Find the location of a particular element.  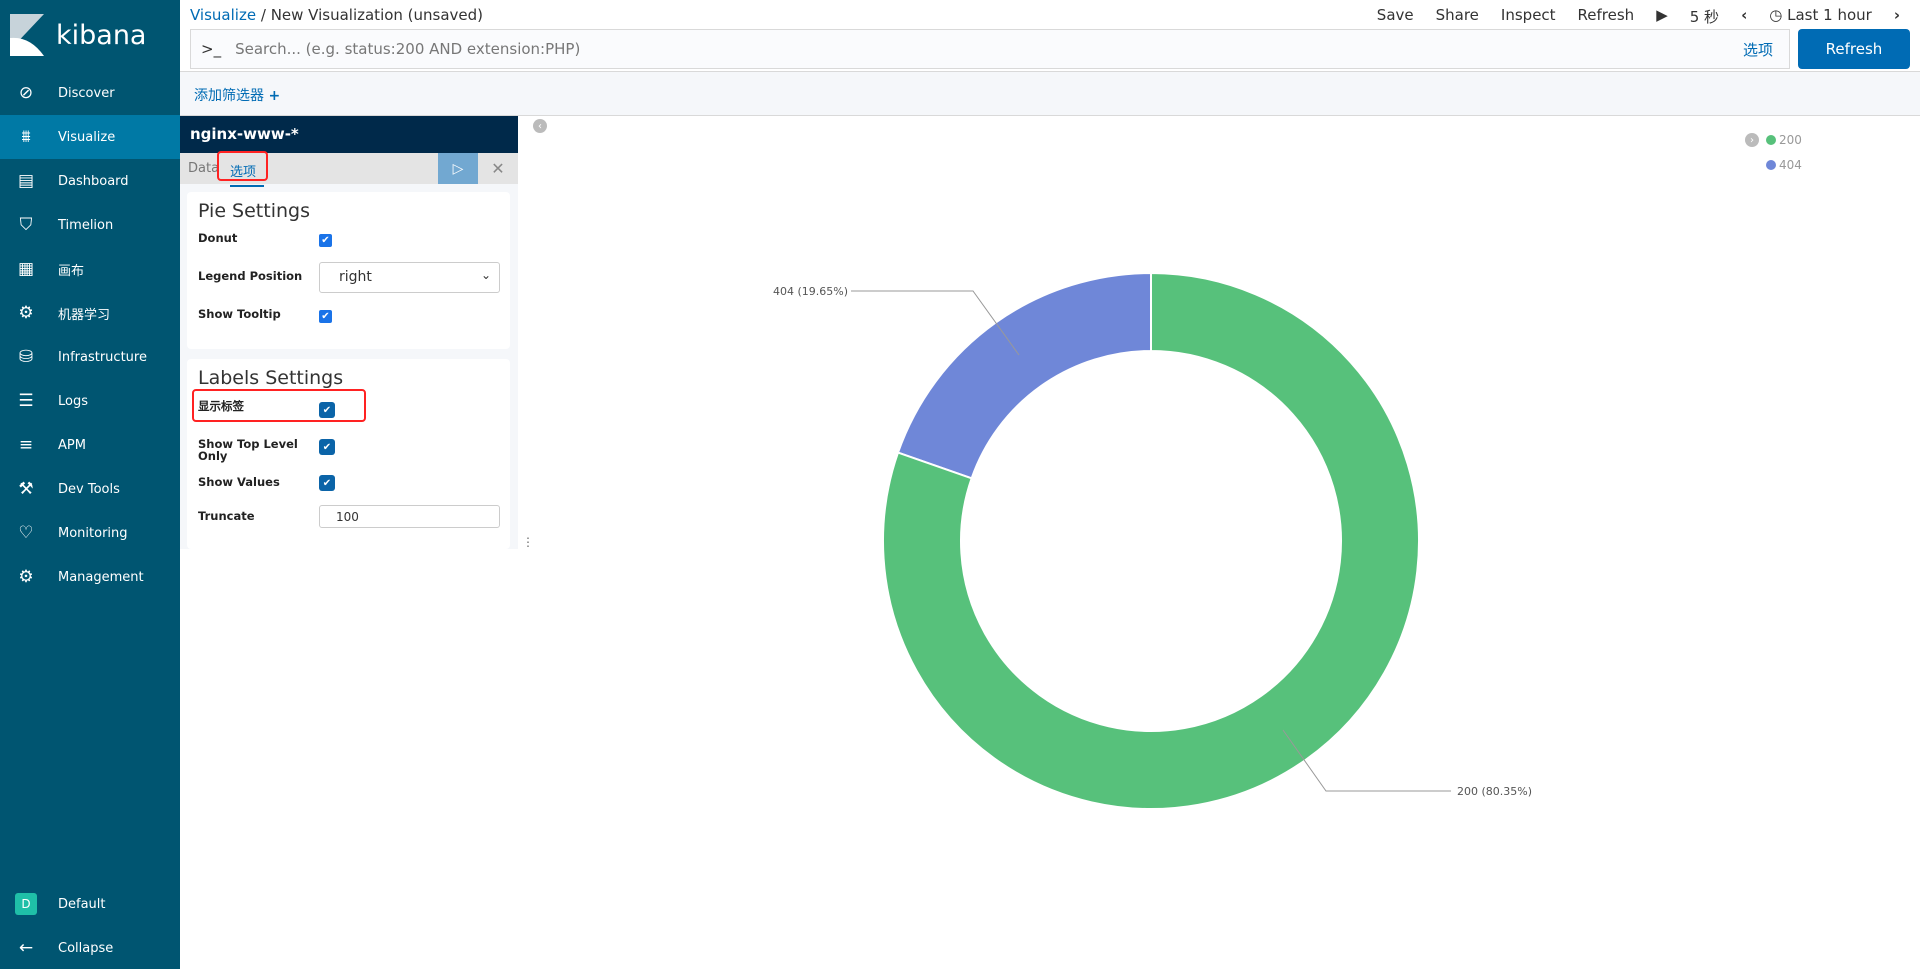

space-label: Default is located at coordinates (82, 904).